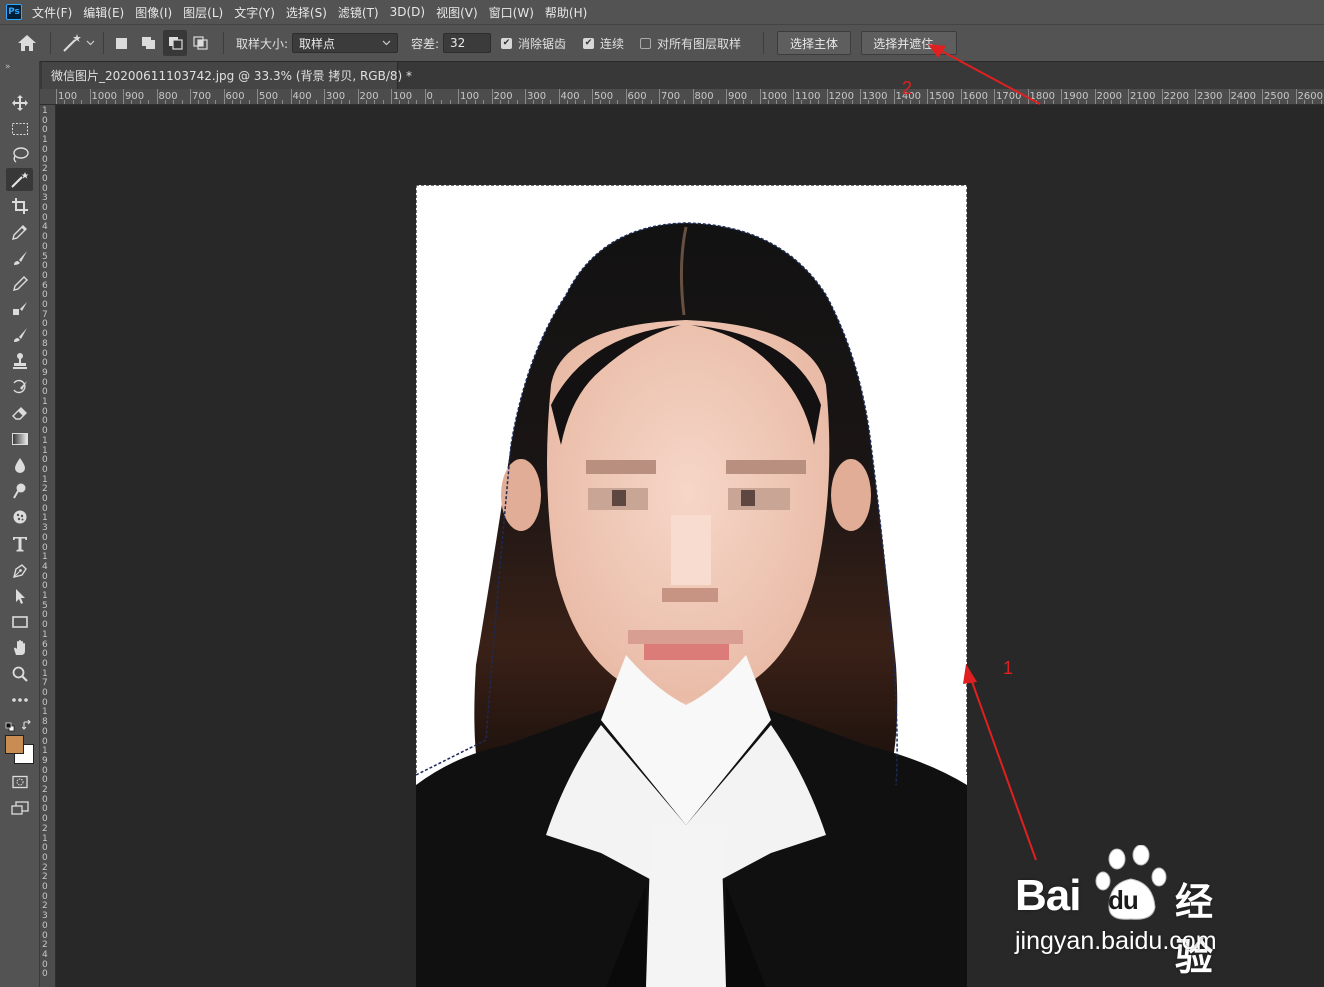 The image size is (1324, 987). Describe the element at coordinates (984, 74) in the screenshot. I see `arrow-2-icon` at that location.